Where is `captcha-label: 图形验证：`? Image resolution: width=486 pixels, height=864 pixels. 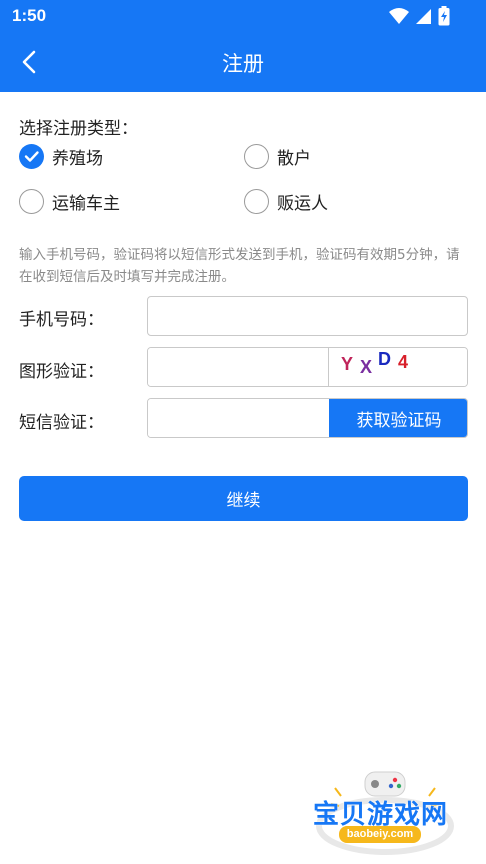 captcha-label: 图形验证： is located at coordinates (61, 372).